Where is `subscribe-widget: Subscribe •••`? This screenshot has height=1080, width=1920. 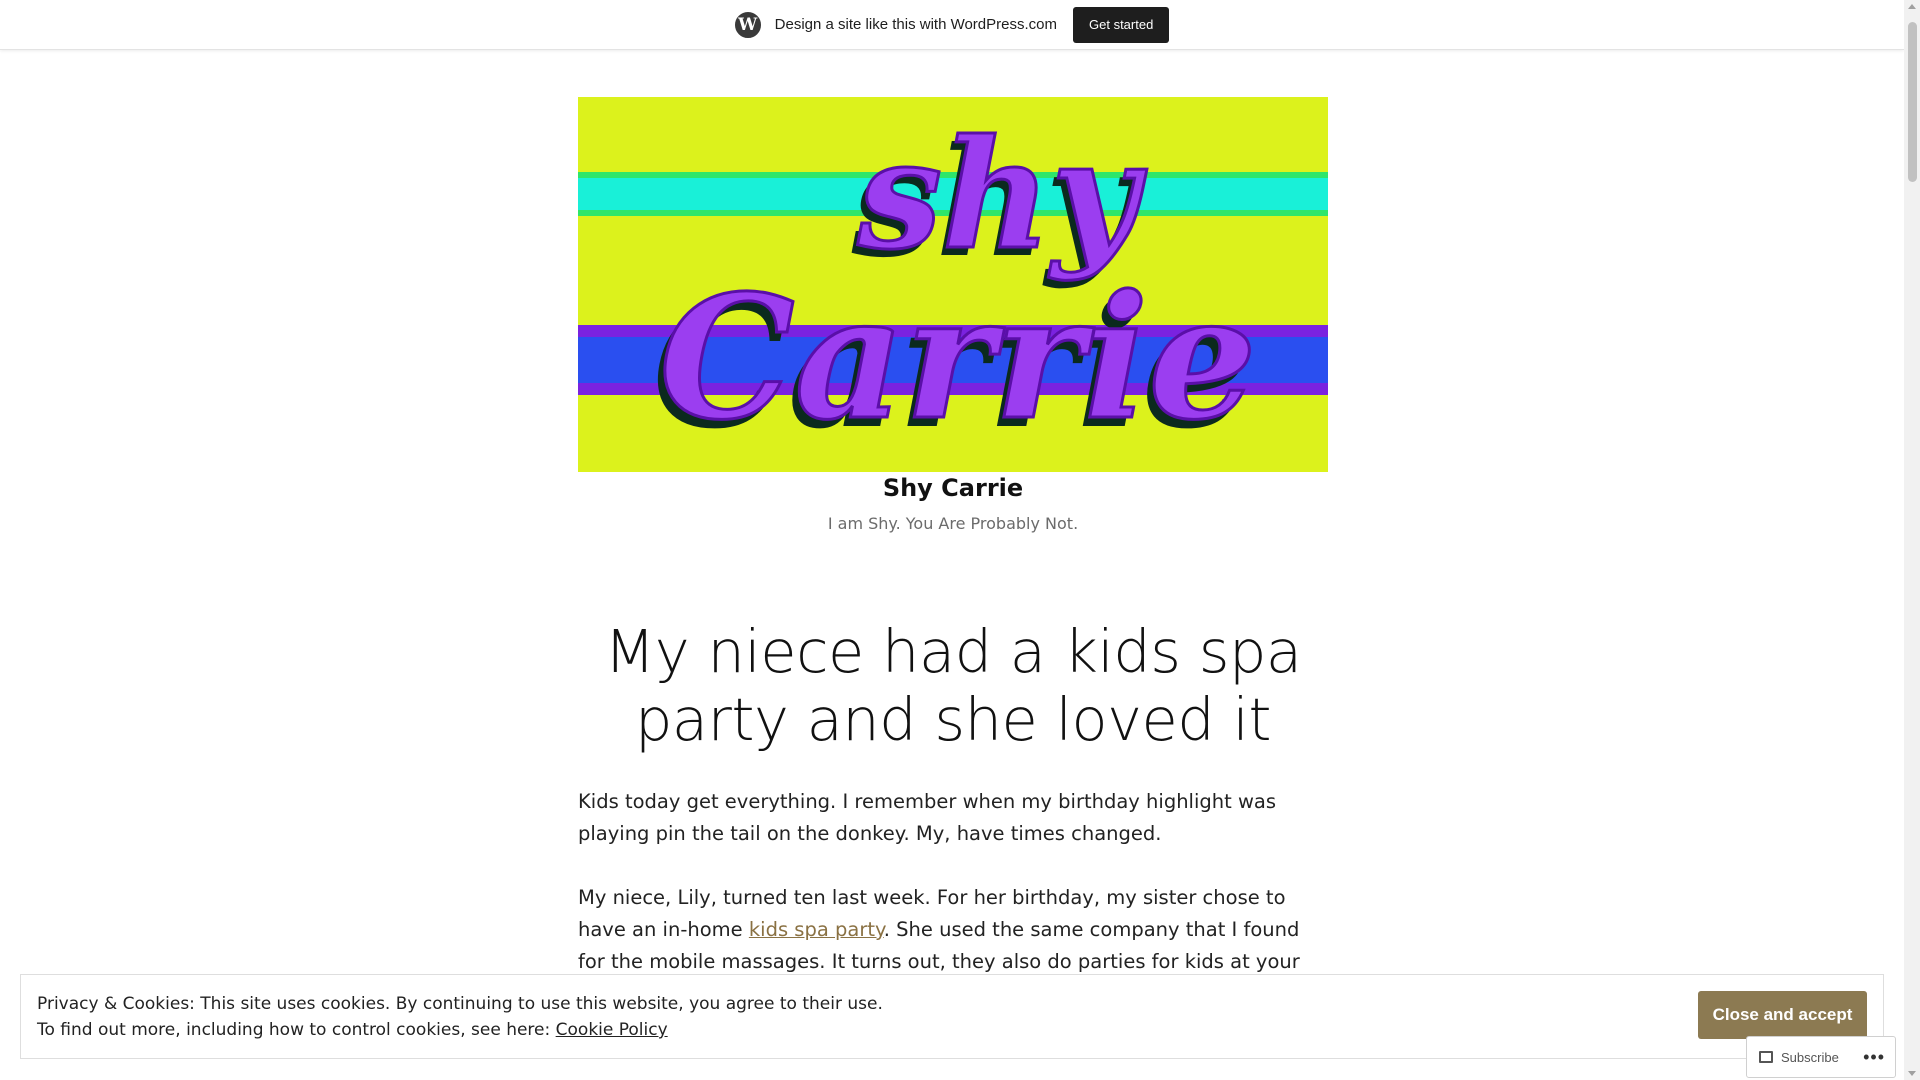 subscribe-widget: Subscribe ••• is located at coordinates (1821, 1057).